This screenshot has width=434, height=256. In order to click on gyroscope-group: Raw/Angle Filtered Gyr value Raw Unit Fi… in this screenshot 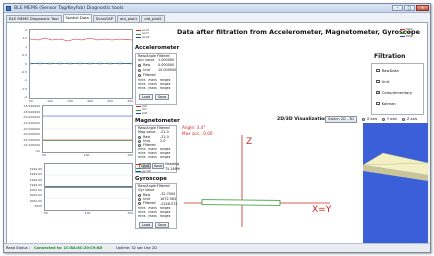, I will do `click(156, 206)`.